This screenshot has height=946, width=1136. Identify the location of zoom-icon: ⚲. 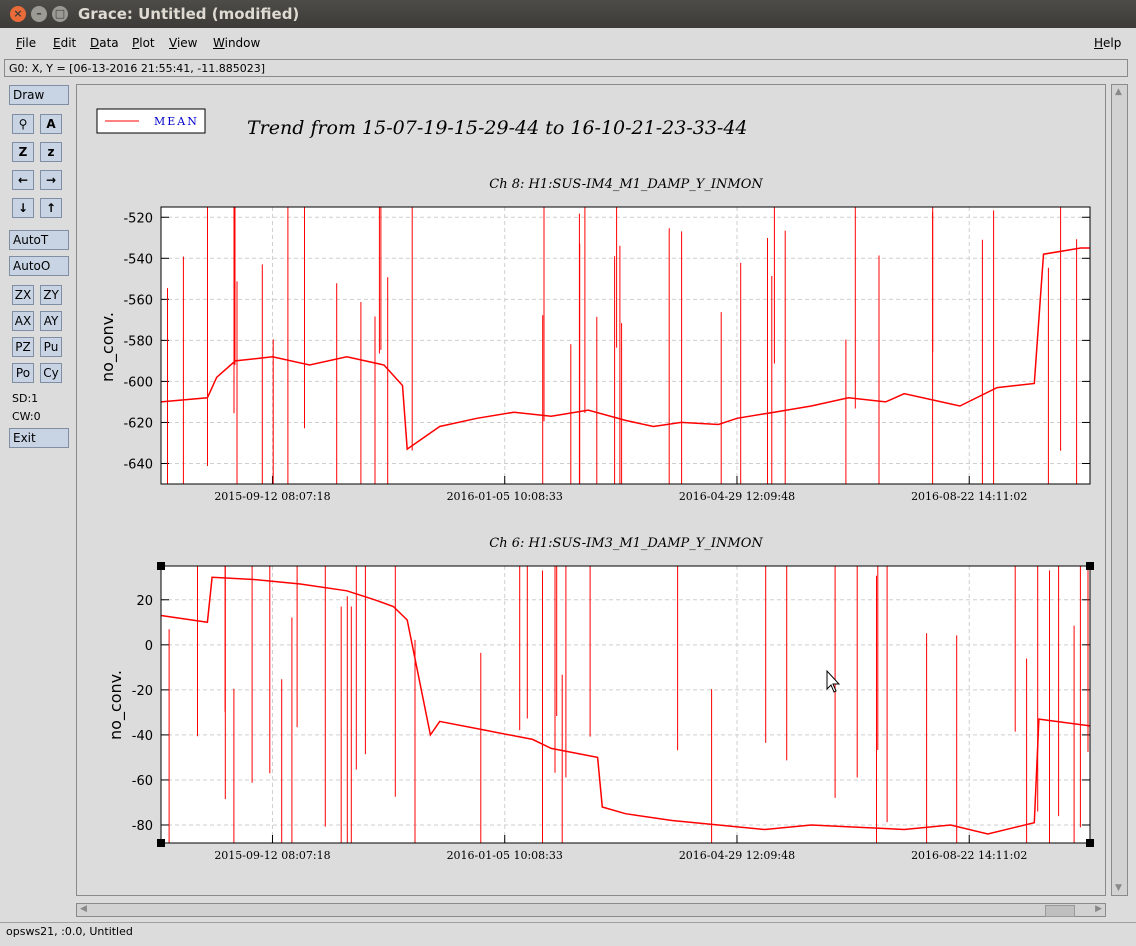
(23, 124).